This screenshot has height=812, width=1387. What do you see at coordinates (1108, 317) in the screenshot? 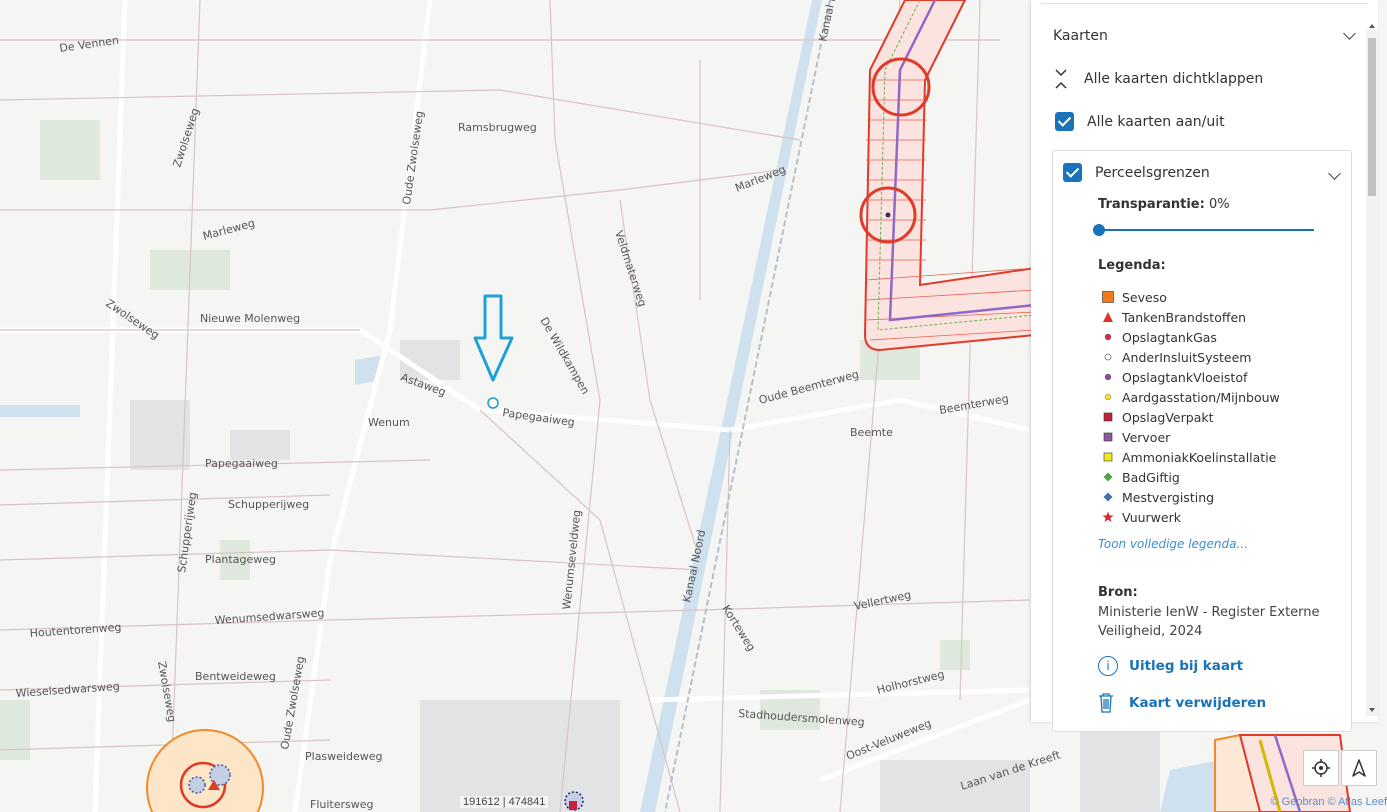
I see `legend-symbol-triangle-icon` at bounding box center [1108, 317].